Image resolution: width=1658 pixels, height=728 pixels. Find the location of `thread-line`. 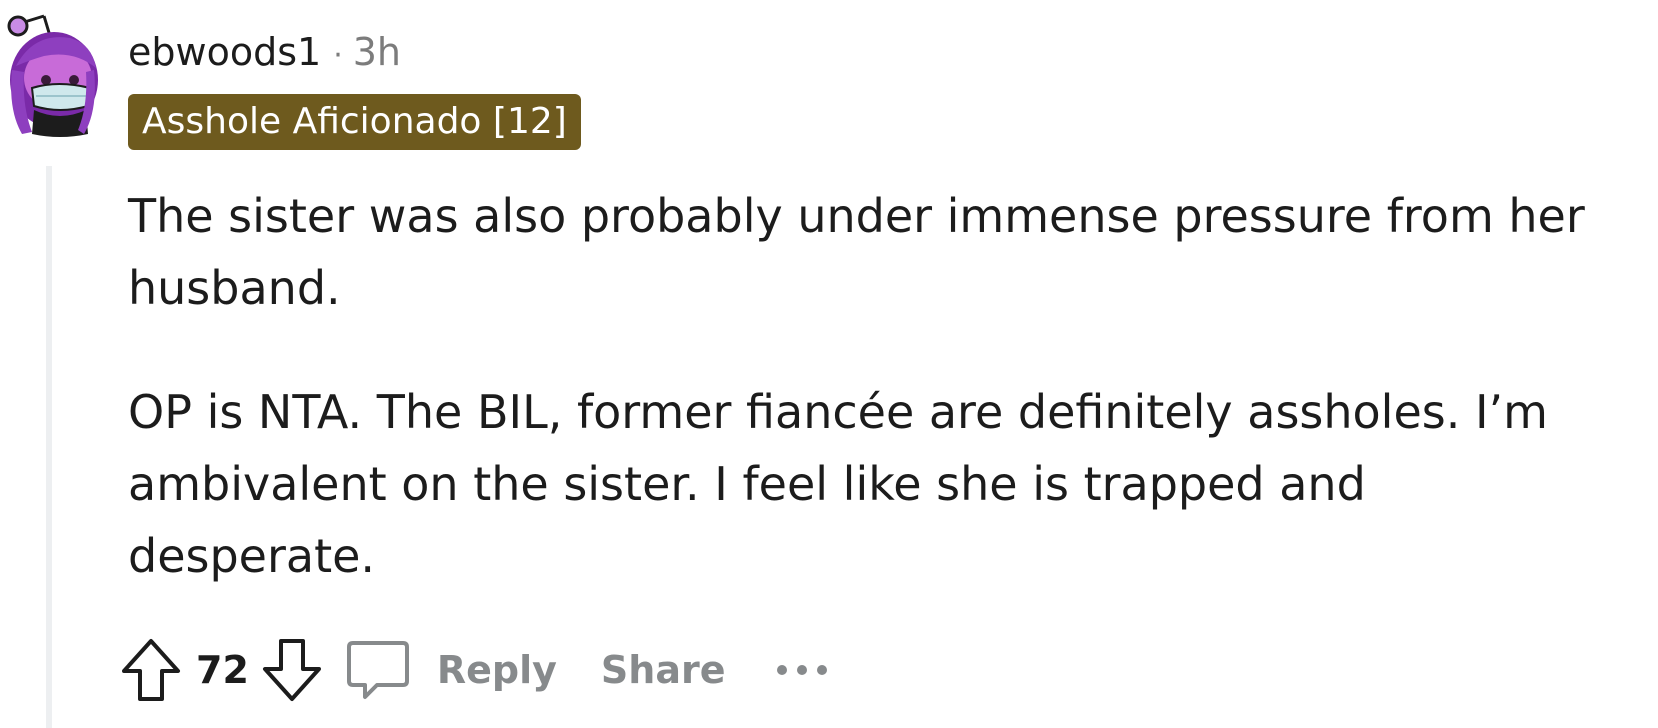

thread-line is located at coordinates (49, 447).